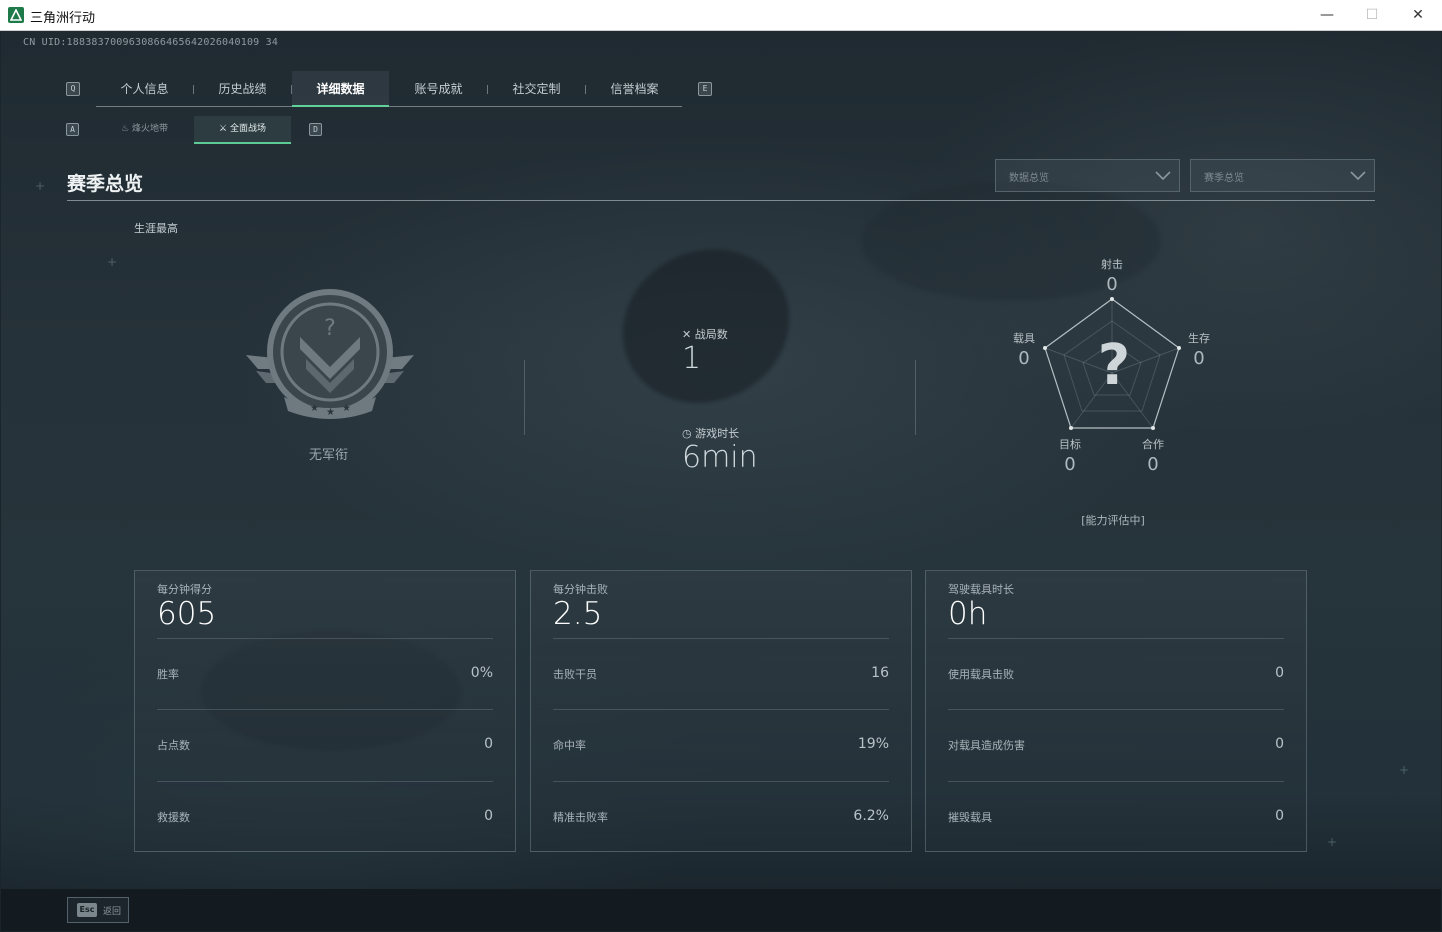  Describe the element at coordinates (580, 817) in the screenshot. I see `row-label: 精准击败率` at that location.